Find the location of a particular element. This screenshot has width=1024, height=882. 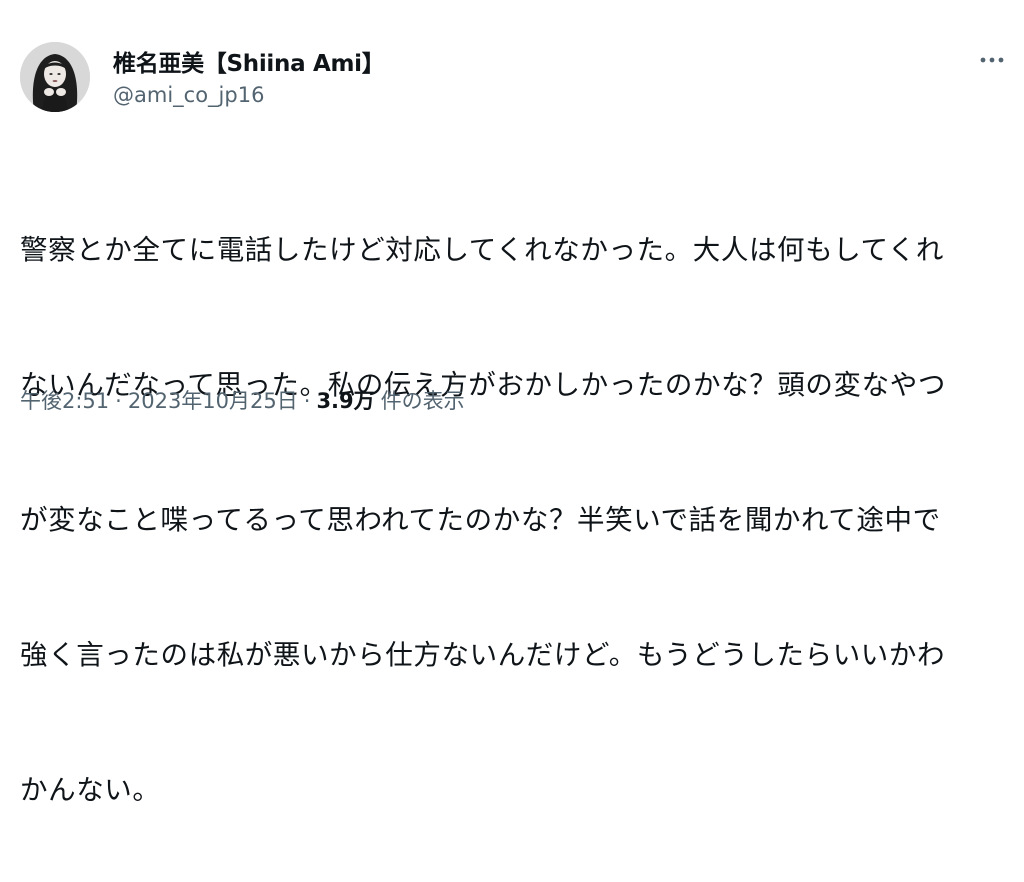

tweet-date: 2023年10月25日 is located at coordinates (213, 400).